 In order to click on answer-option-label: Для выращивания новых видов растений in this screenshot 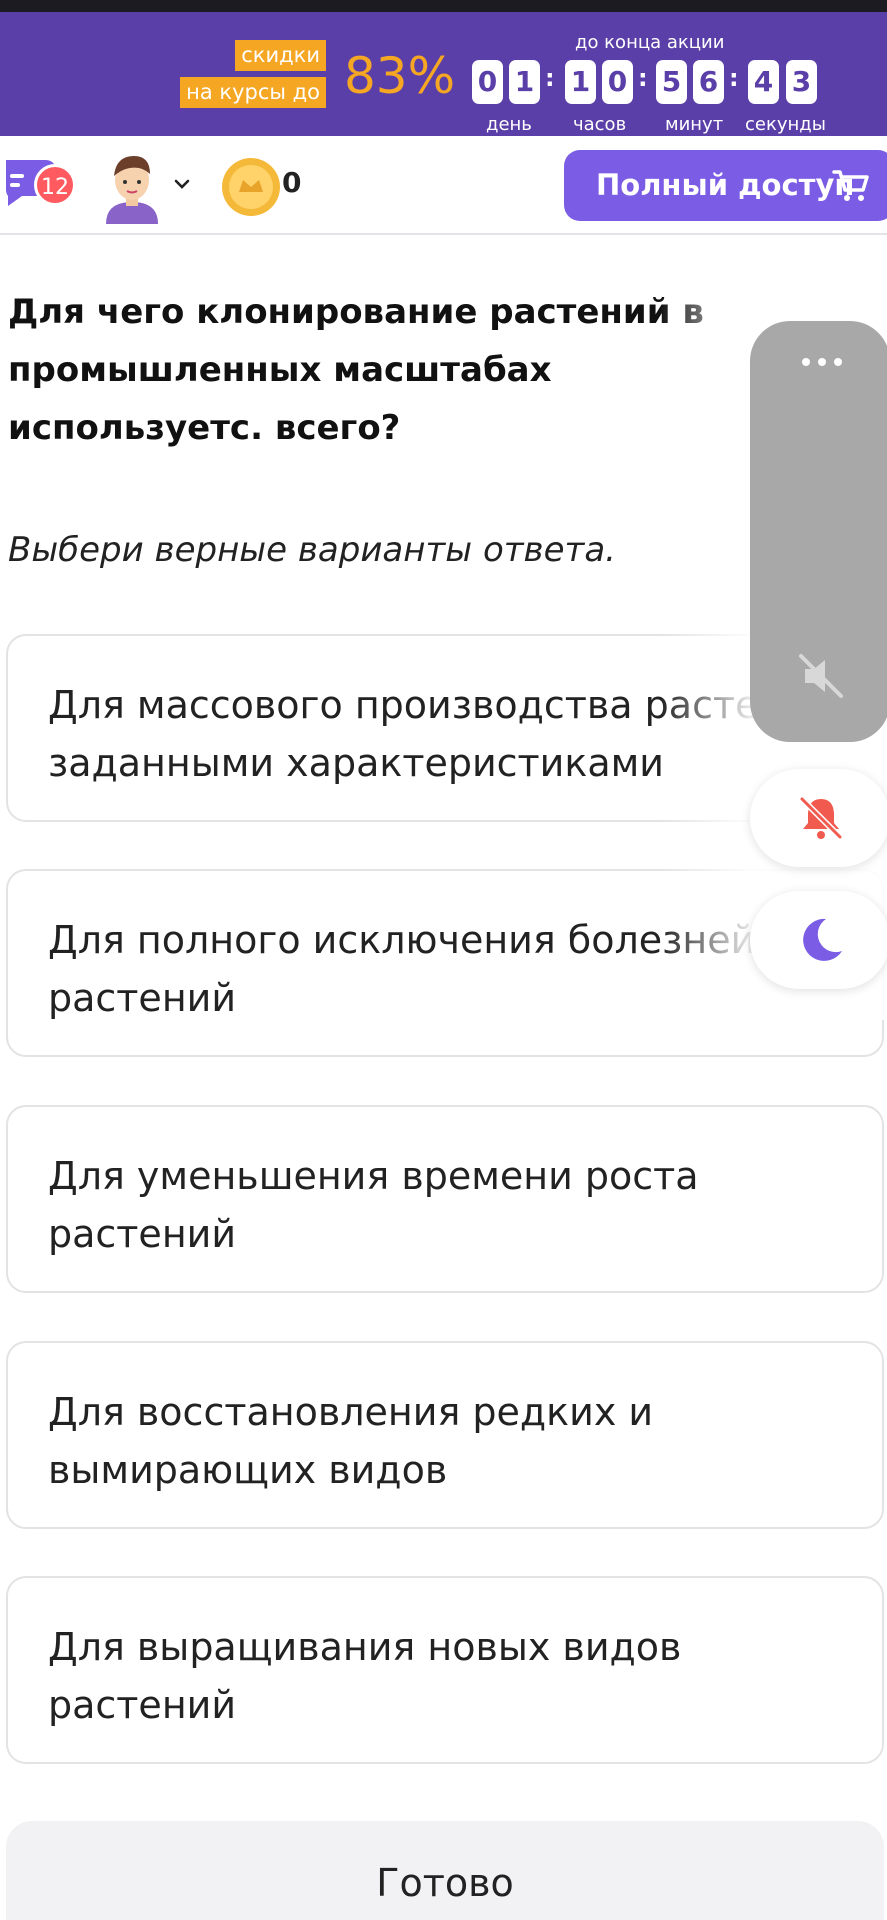, I will do `click(365, 1676)`.